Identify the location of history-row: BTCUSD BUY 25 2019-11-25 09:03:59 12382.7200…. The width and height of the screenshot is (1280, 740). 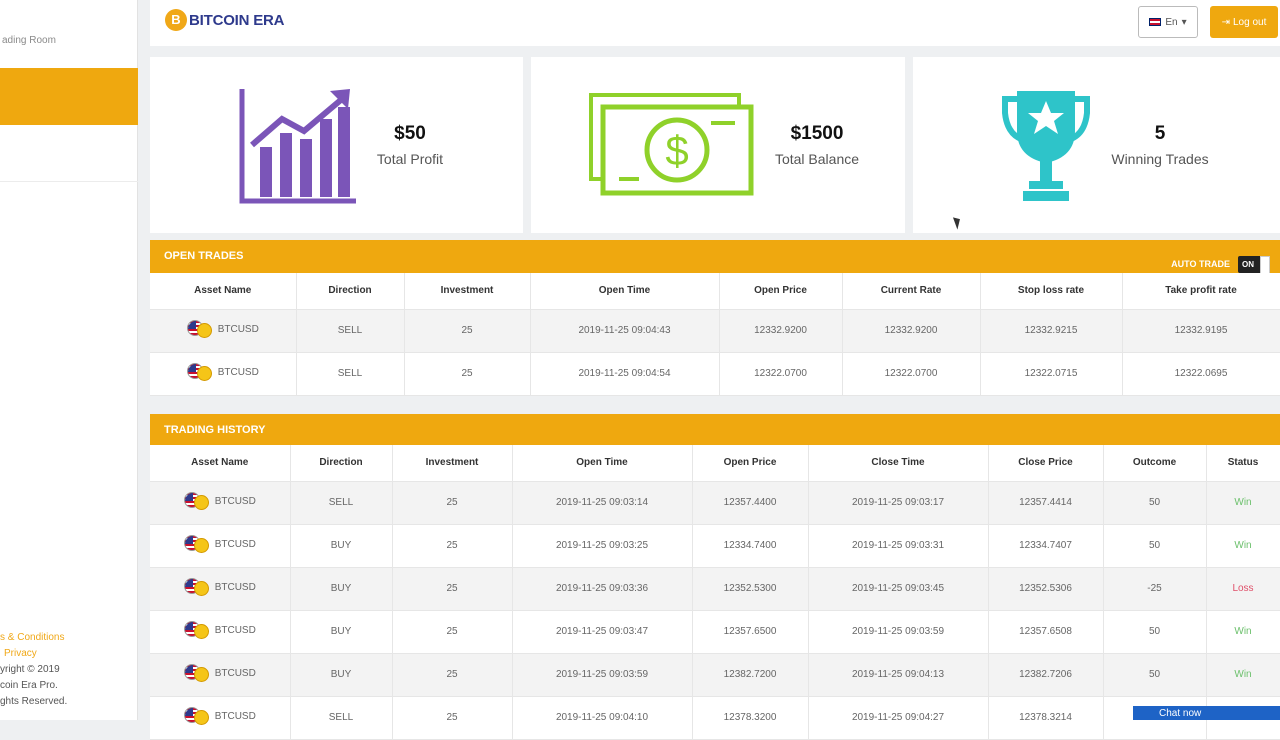
(715, 675).